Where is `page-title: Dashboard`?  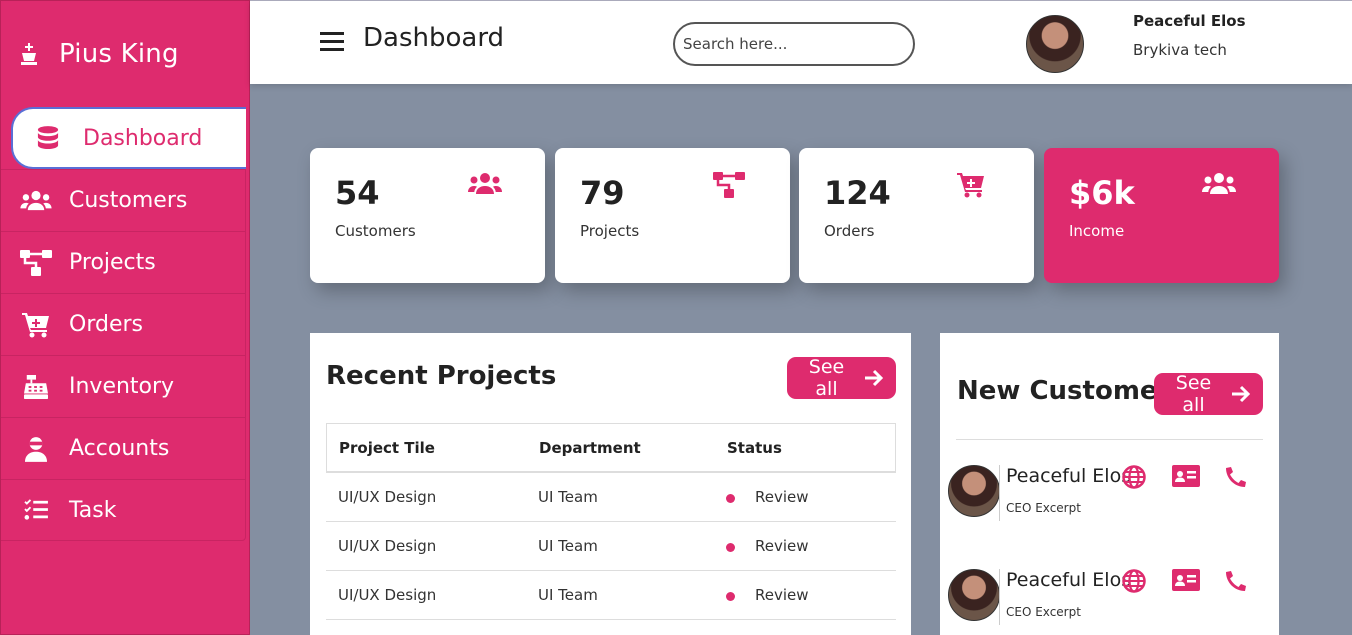 page-title: Dashboard is located at coordinates (434, 38).